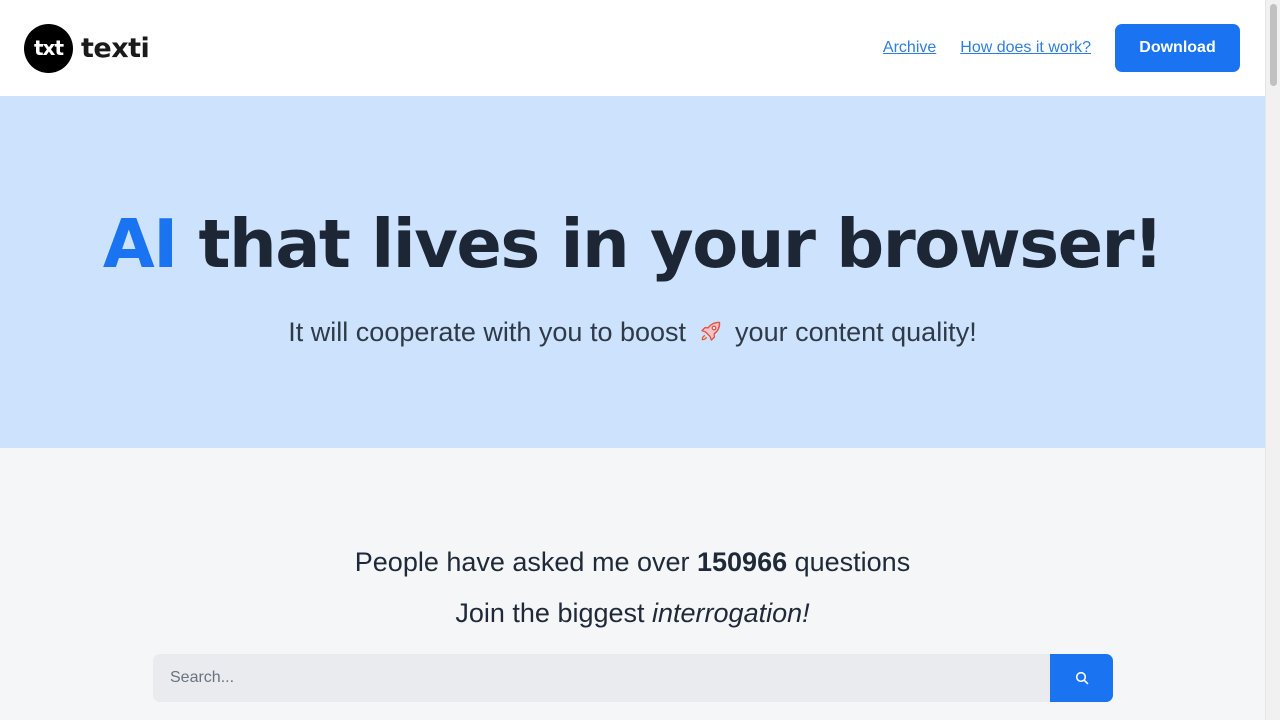 This screenshot has height=720, width=1280. I want to click on brand-logo-link: txt texti, so click(87, 48).